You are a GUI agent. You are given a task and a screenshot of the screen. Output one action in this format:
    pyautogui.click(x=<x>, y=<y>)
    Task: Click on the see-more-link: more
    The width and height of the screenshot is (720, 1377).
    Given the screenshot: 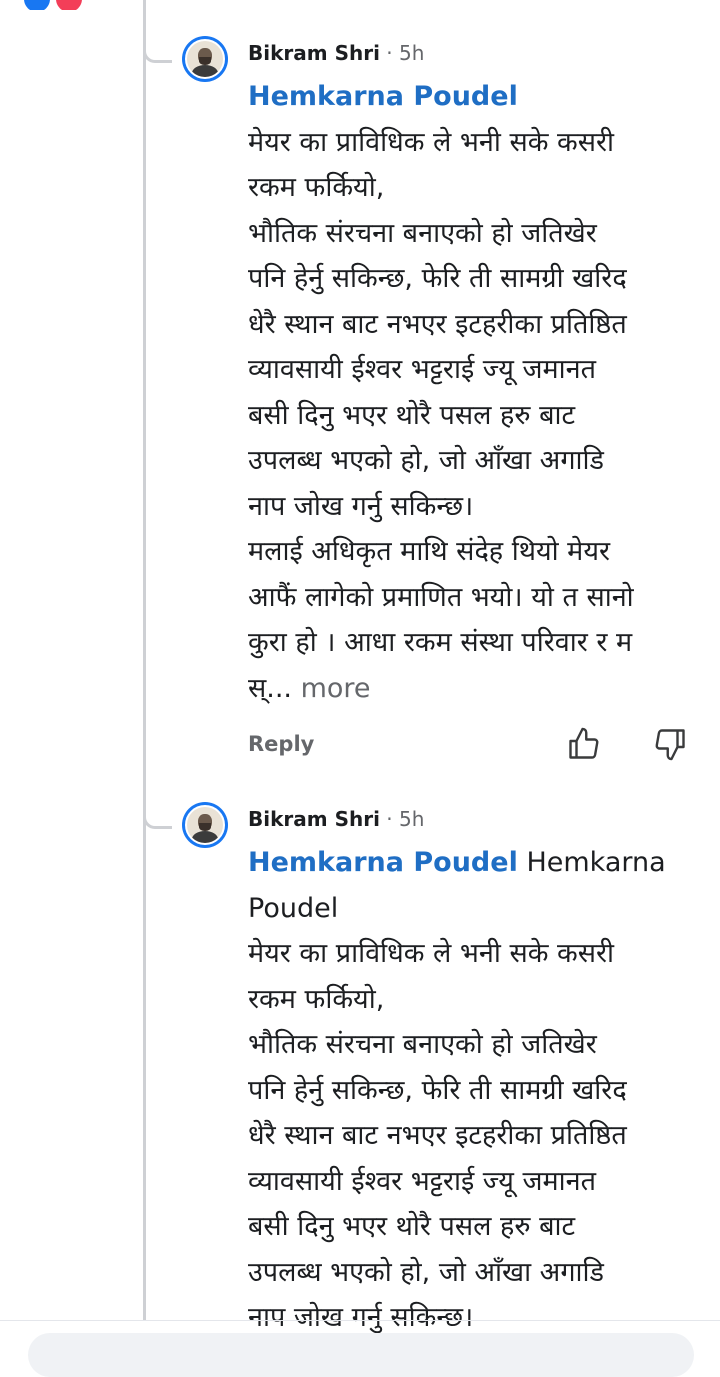 What is the action you would take?
    pyautogui.click(x=336, y=688)
    